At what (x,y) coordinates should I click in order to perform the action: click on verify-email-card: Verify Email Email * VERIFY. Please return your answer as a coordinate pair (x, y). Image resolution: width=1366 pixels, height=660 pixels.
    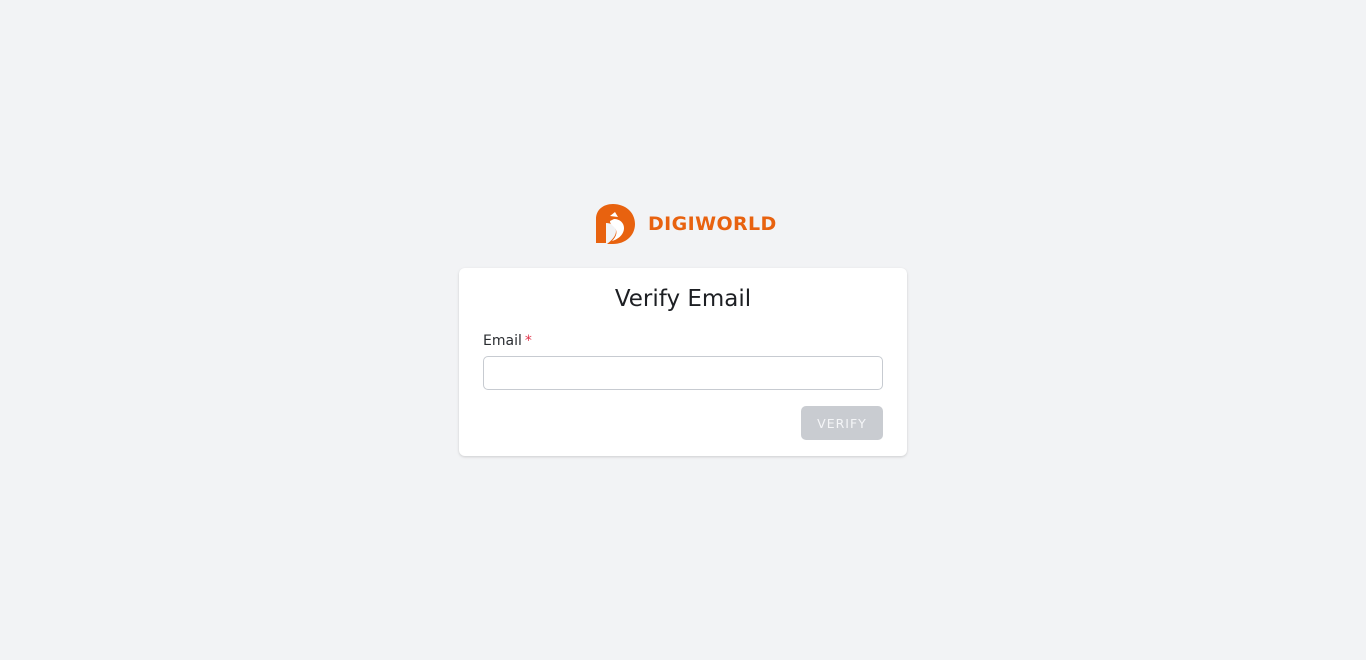
    Looking at the image, I should click on (683, 362).